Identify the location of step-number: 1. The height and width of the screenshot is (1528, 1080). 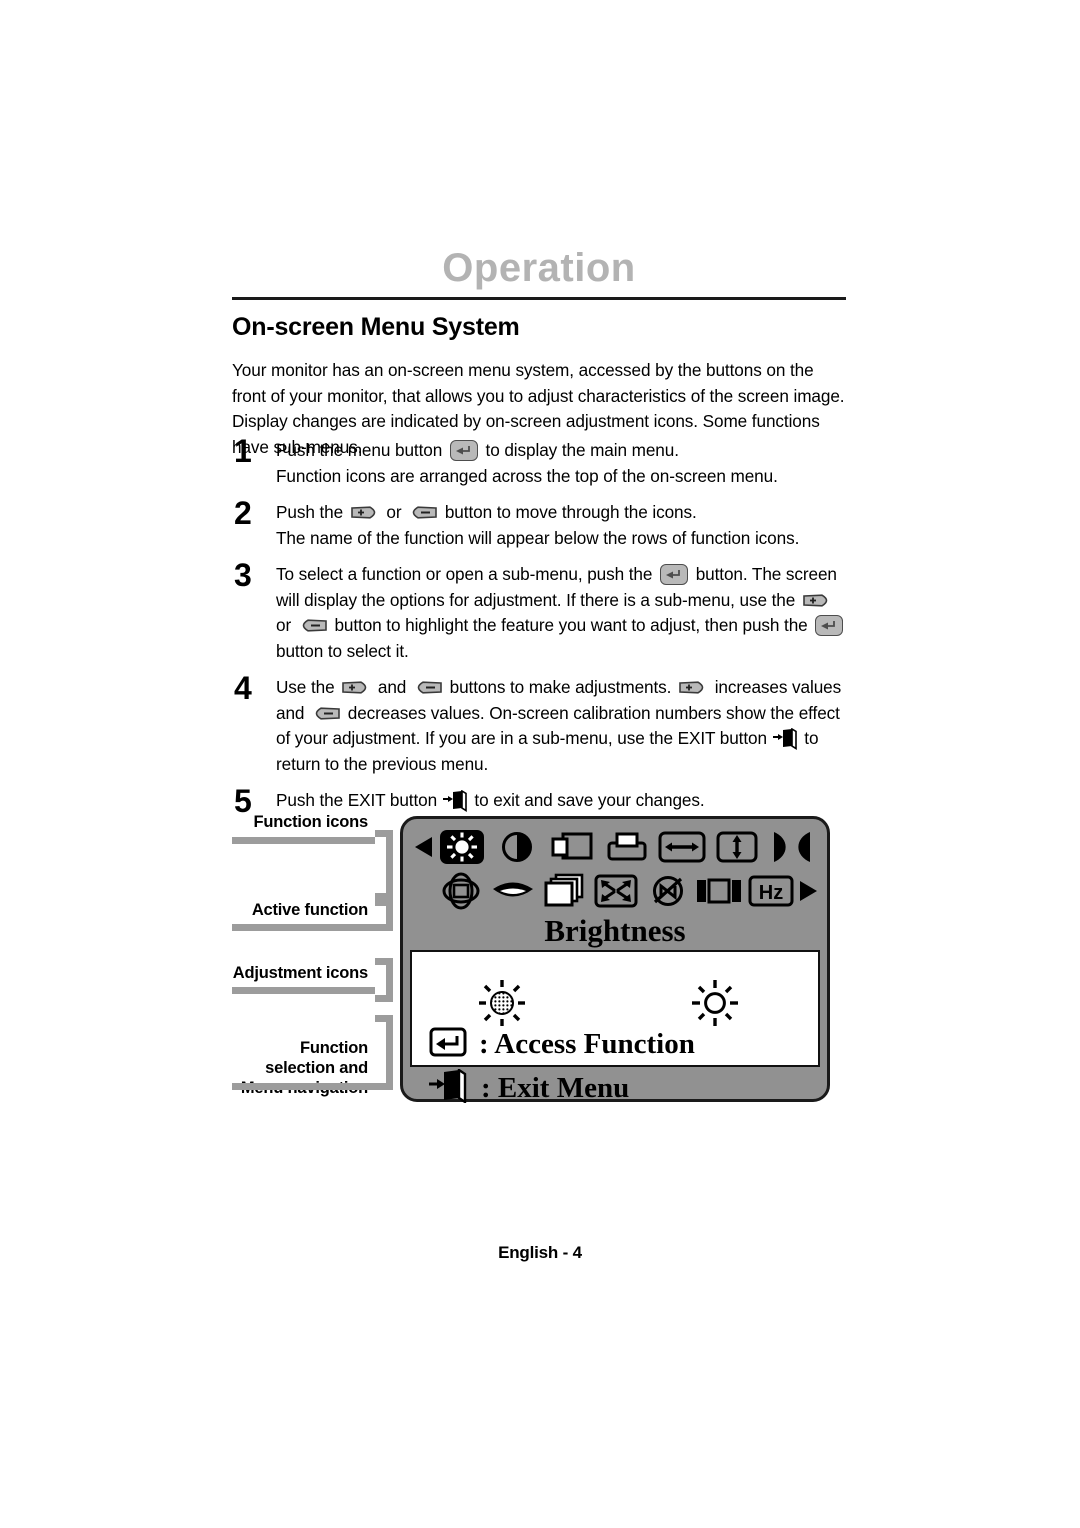
(243, 451).